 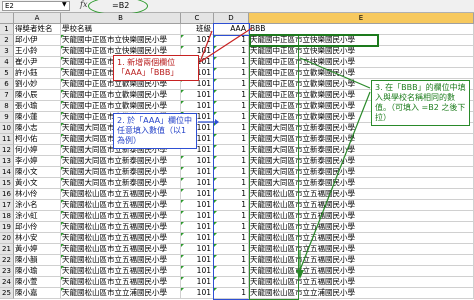 What do you see at coordinates (206, 46) in the screenshot?
I see `arrow-step-1-aaa` at bounding box center [206, 46].